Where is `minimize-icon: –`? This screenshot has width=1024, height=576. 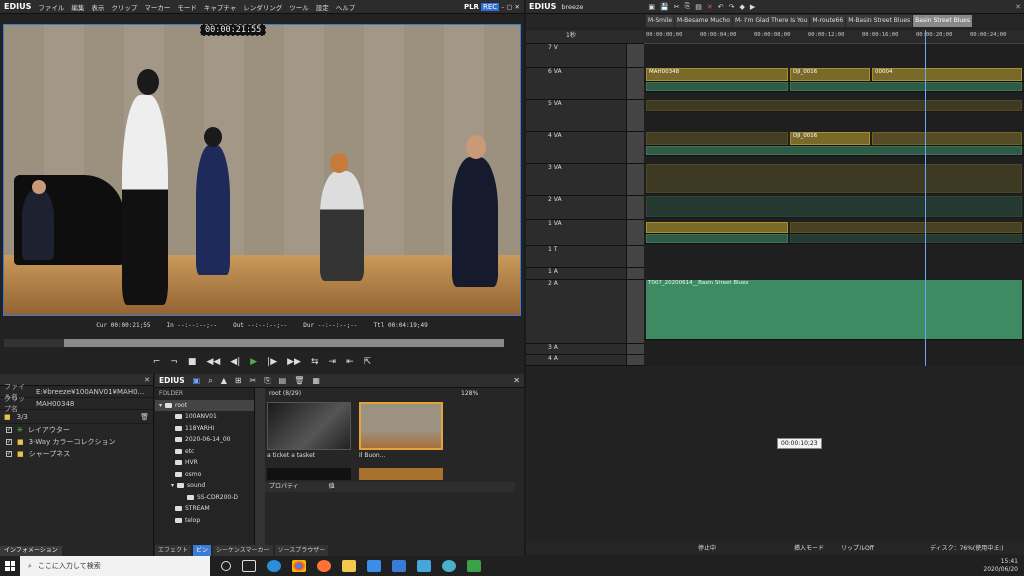
minimize-icon: – is located at coordinates (502, 7).